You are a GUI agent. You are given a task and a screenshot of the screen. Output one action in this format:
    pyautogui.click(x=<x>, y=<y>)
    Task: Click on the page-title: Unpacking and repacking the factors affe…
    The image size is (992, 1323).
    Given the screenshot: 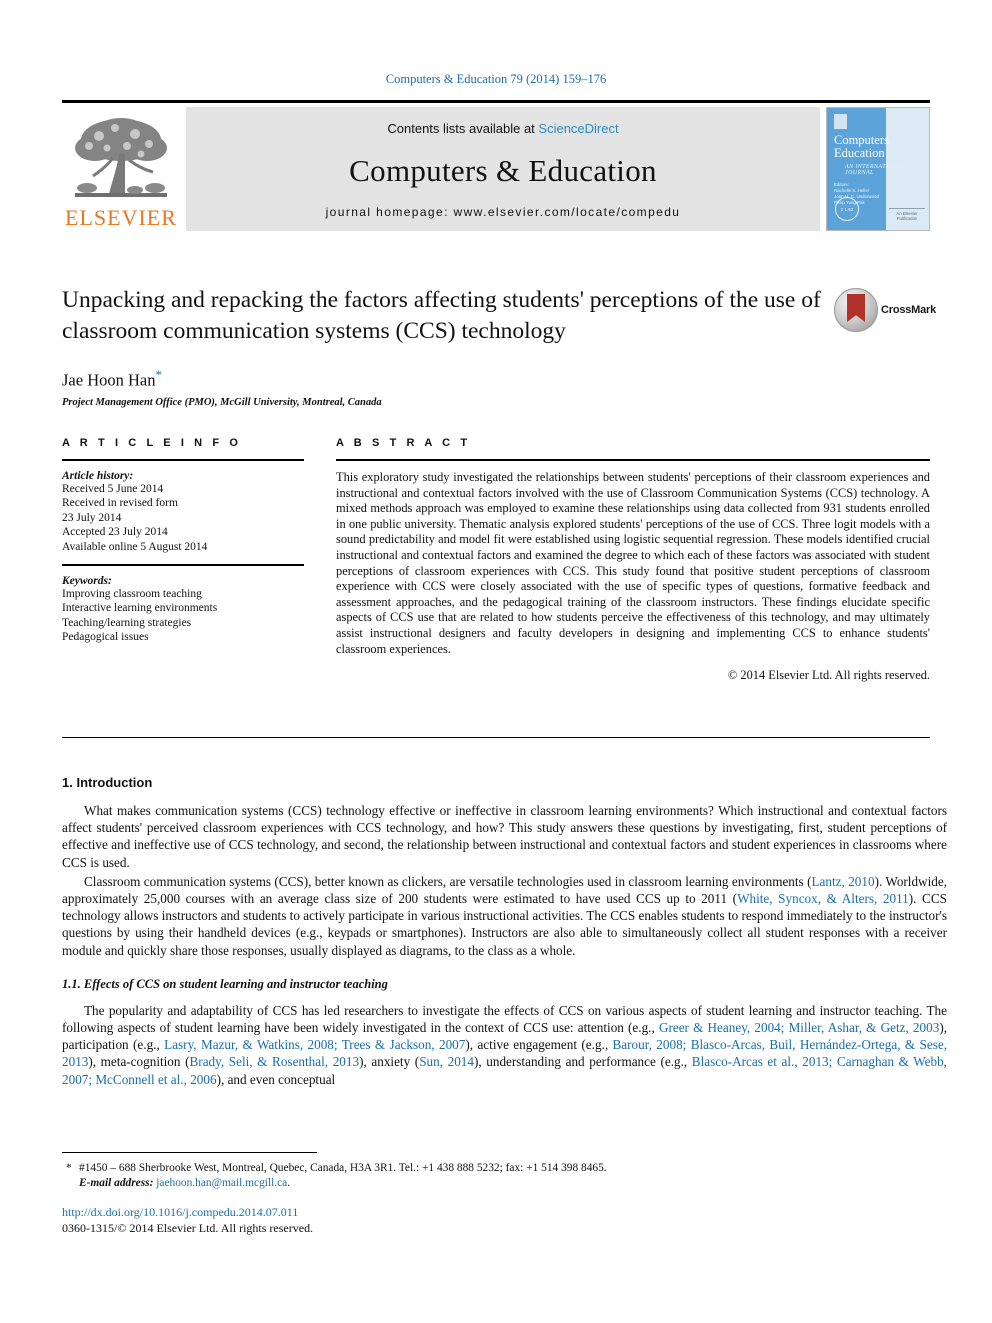 What is the action you would take?
    pyautogui.click(x=441, y=315)
    